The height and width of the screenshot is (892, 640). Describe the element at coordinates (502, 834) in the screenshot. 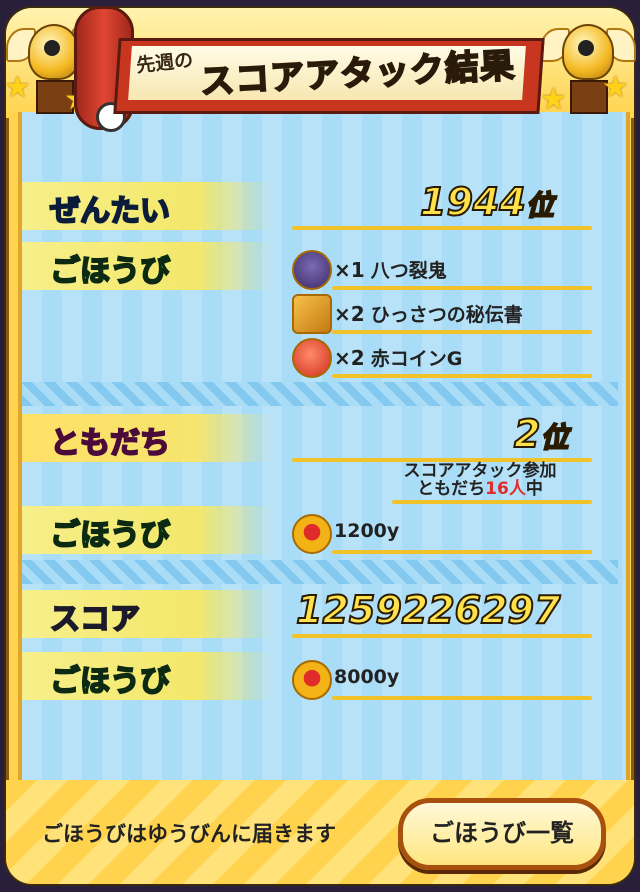

I see `reward-list-button: ごほうび一覧` at that location.